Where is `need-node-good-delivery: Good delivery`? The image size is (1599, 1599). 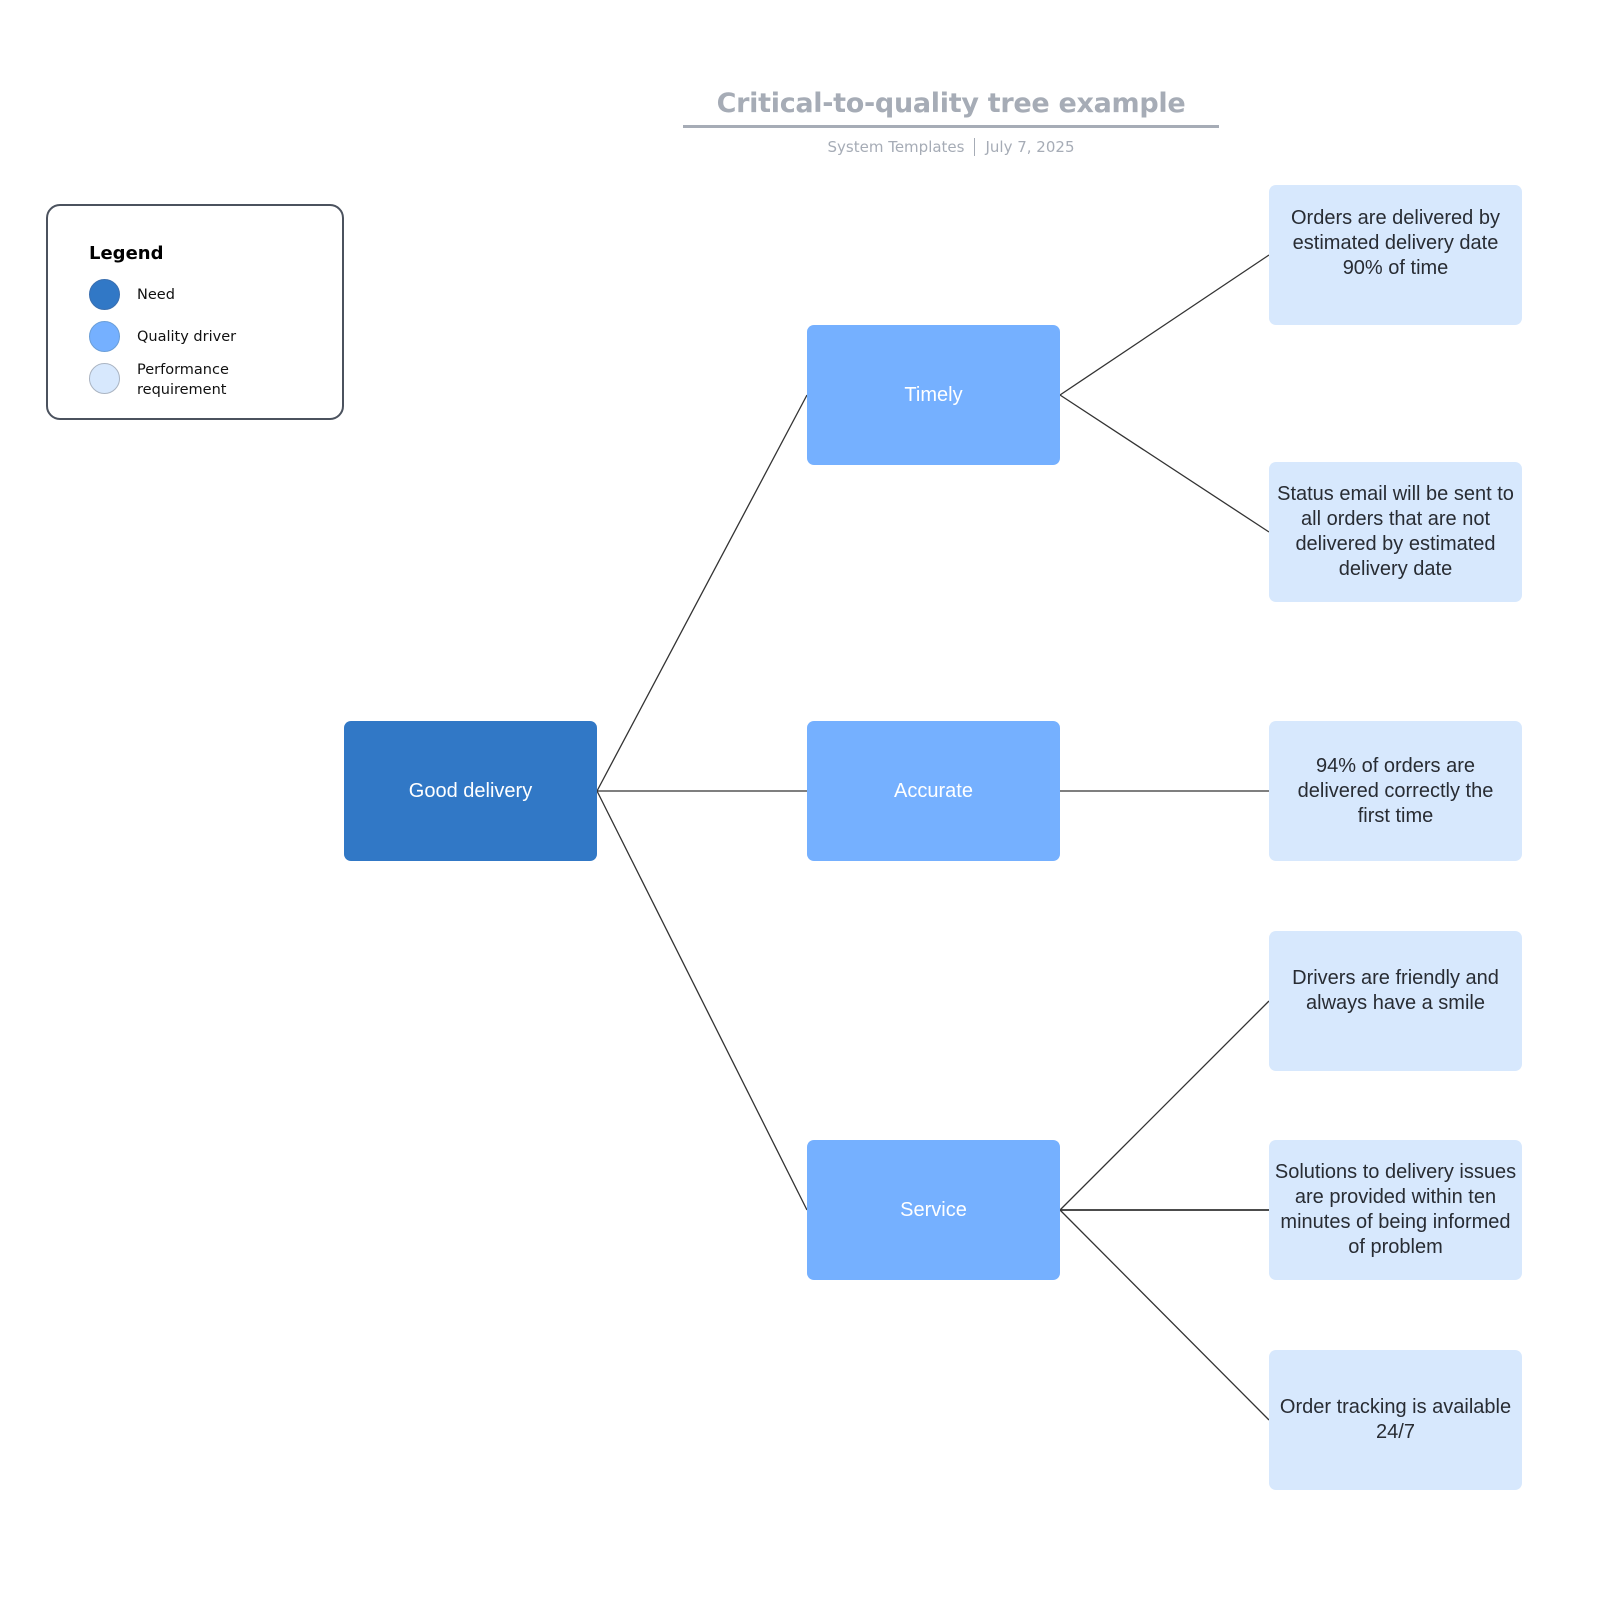
need-node-good-delivery: Good delivery is located at coordinates (470, 791).